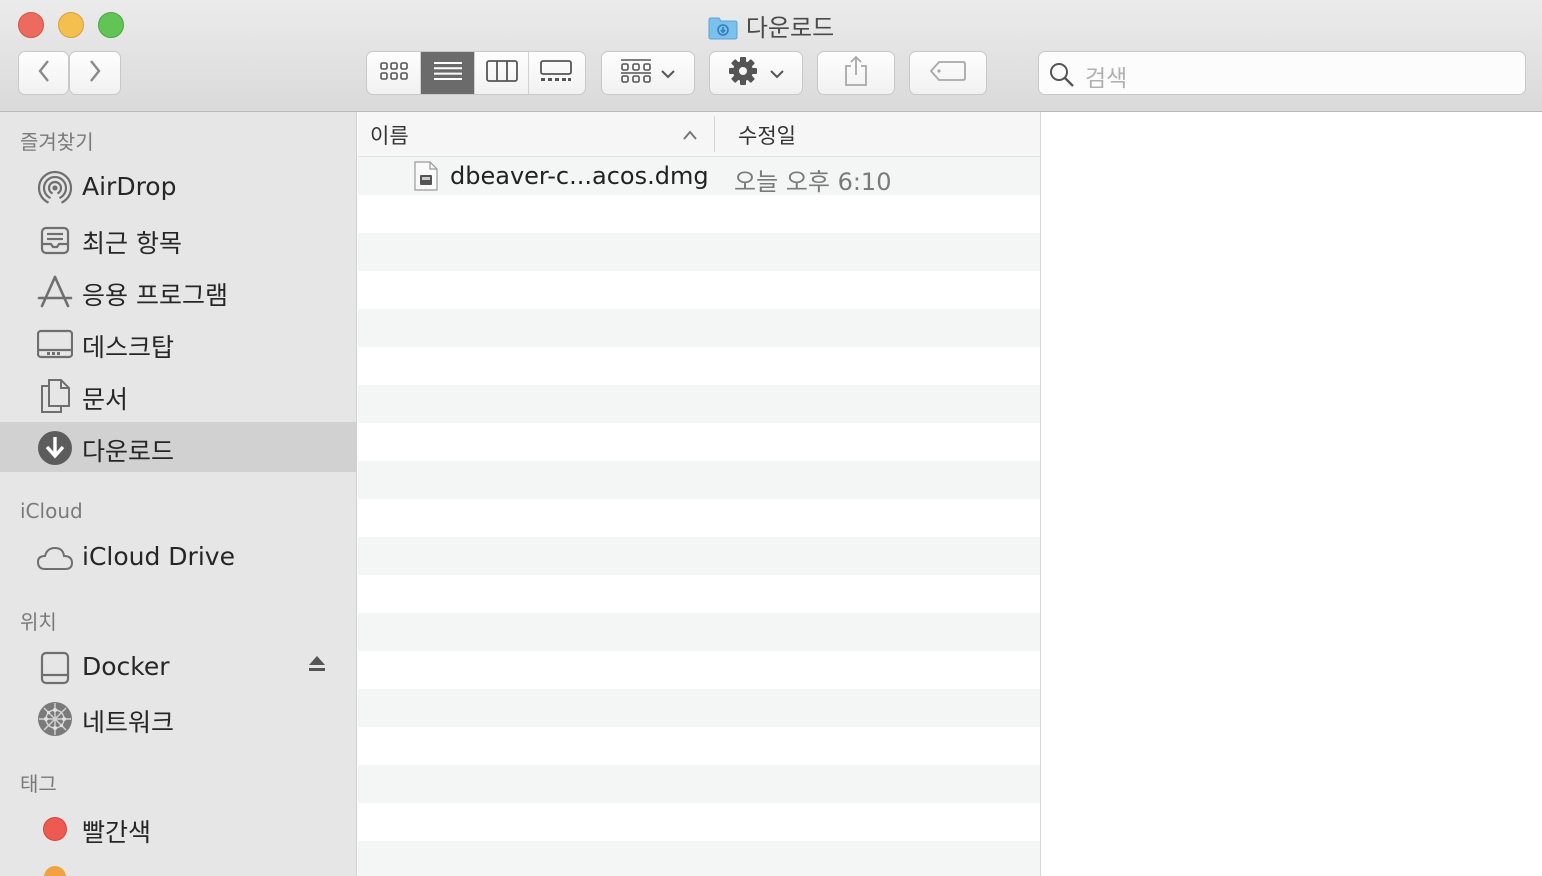 The width and height of the screenshot is (1542, 876). Describe the element at coordinates (55, 558) in the screenshot. I see `cloud-icon` at that location.